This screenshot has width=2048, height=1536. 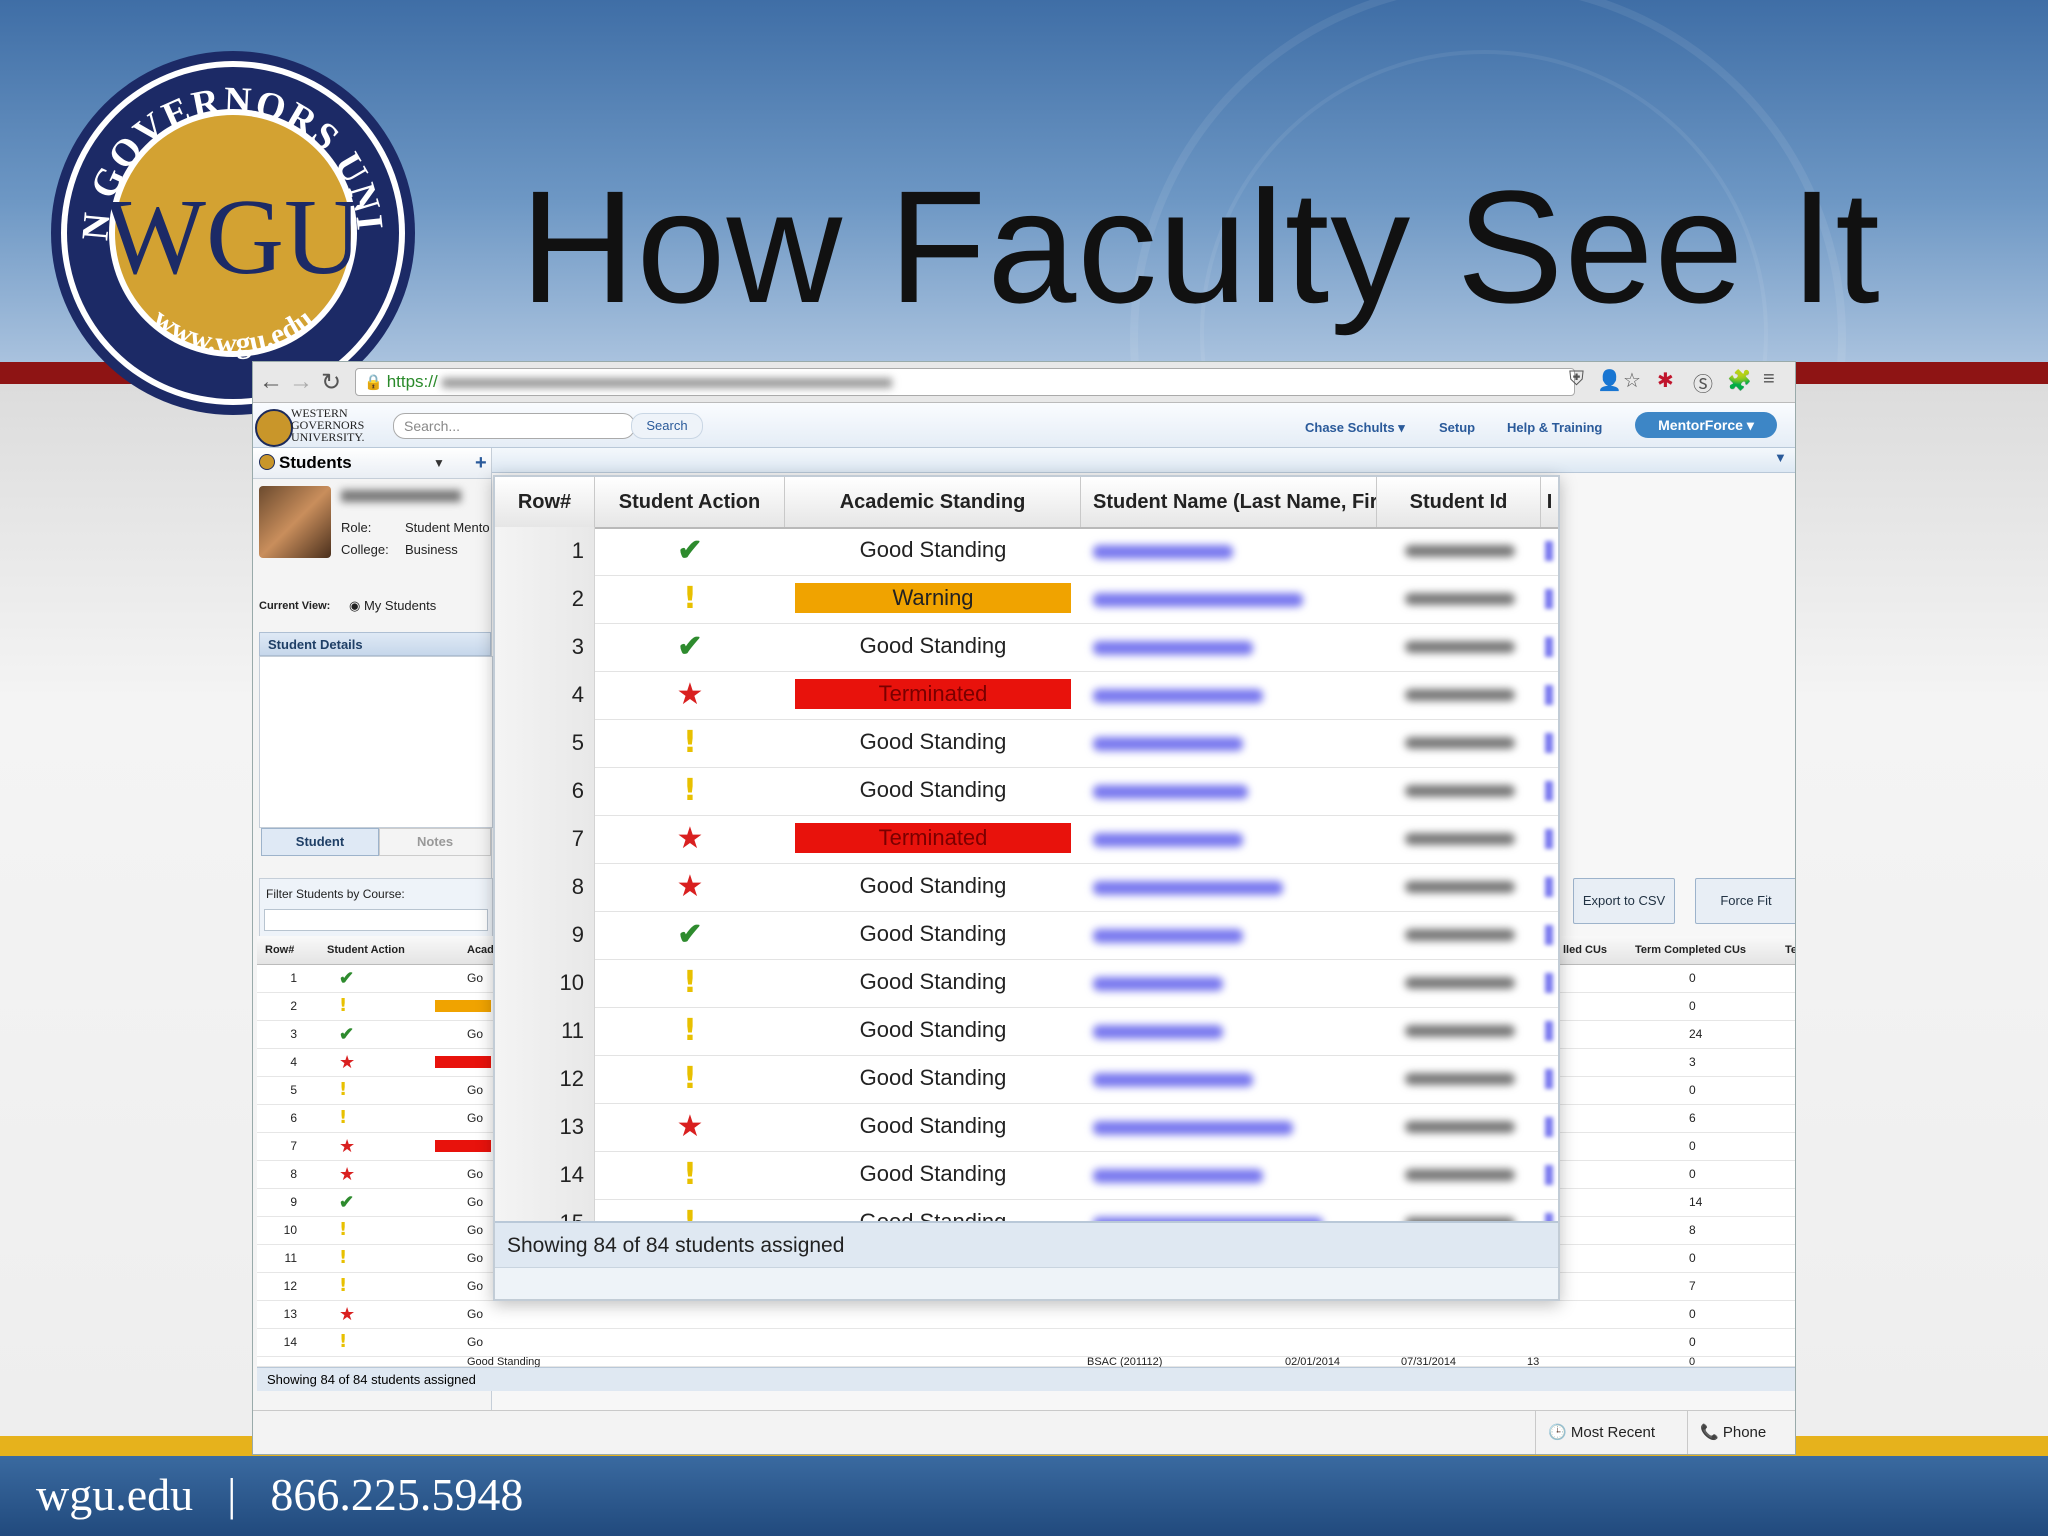 I want to click on tab-student: Student, so click(x=320, y=842).